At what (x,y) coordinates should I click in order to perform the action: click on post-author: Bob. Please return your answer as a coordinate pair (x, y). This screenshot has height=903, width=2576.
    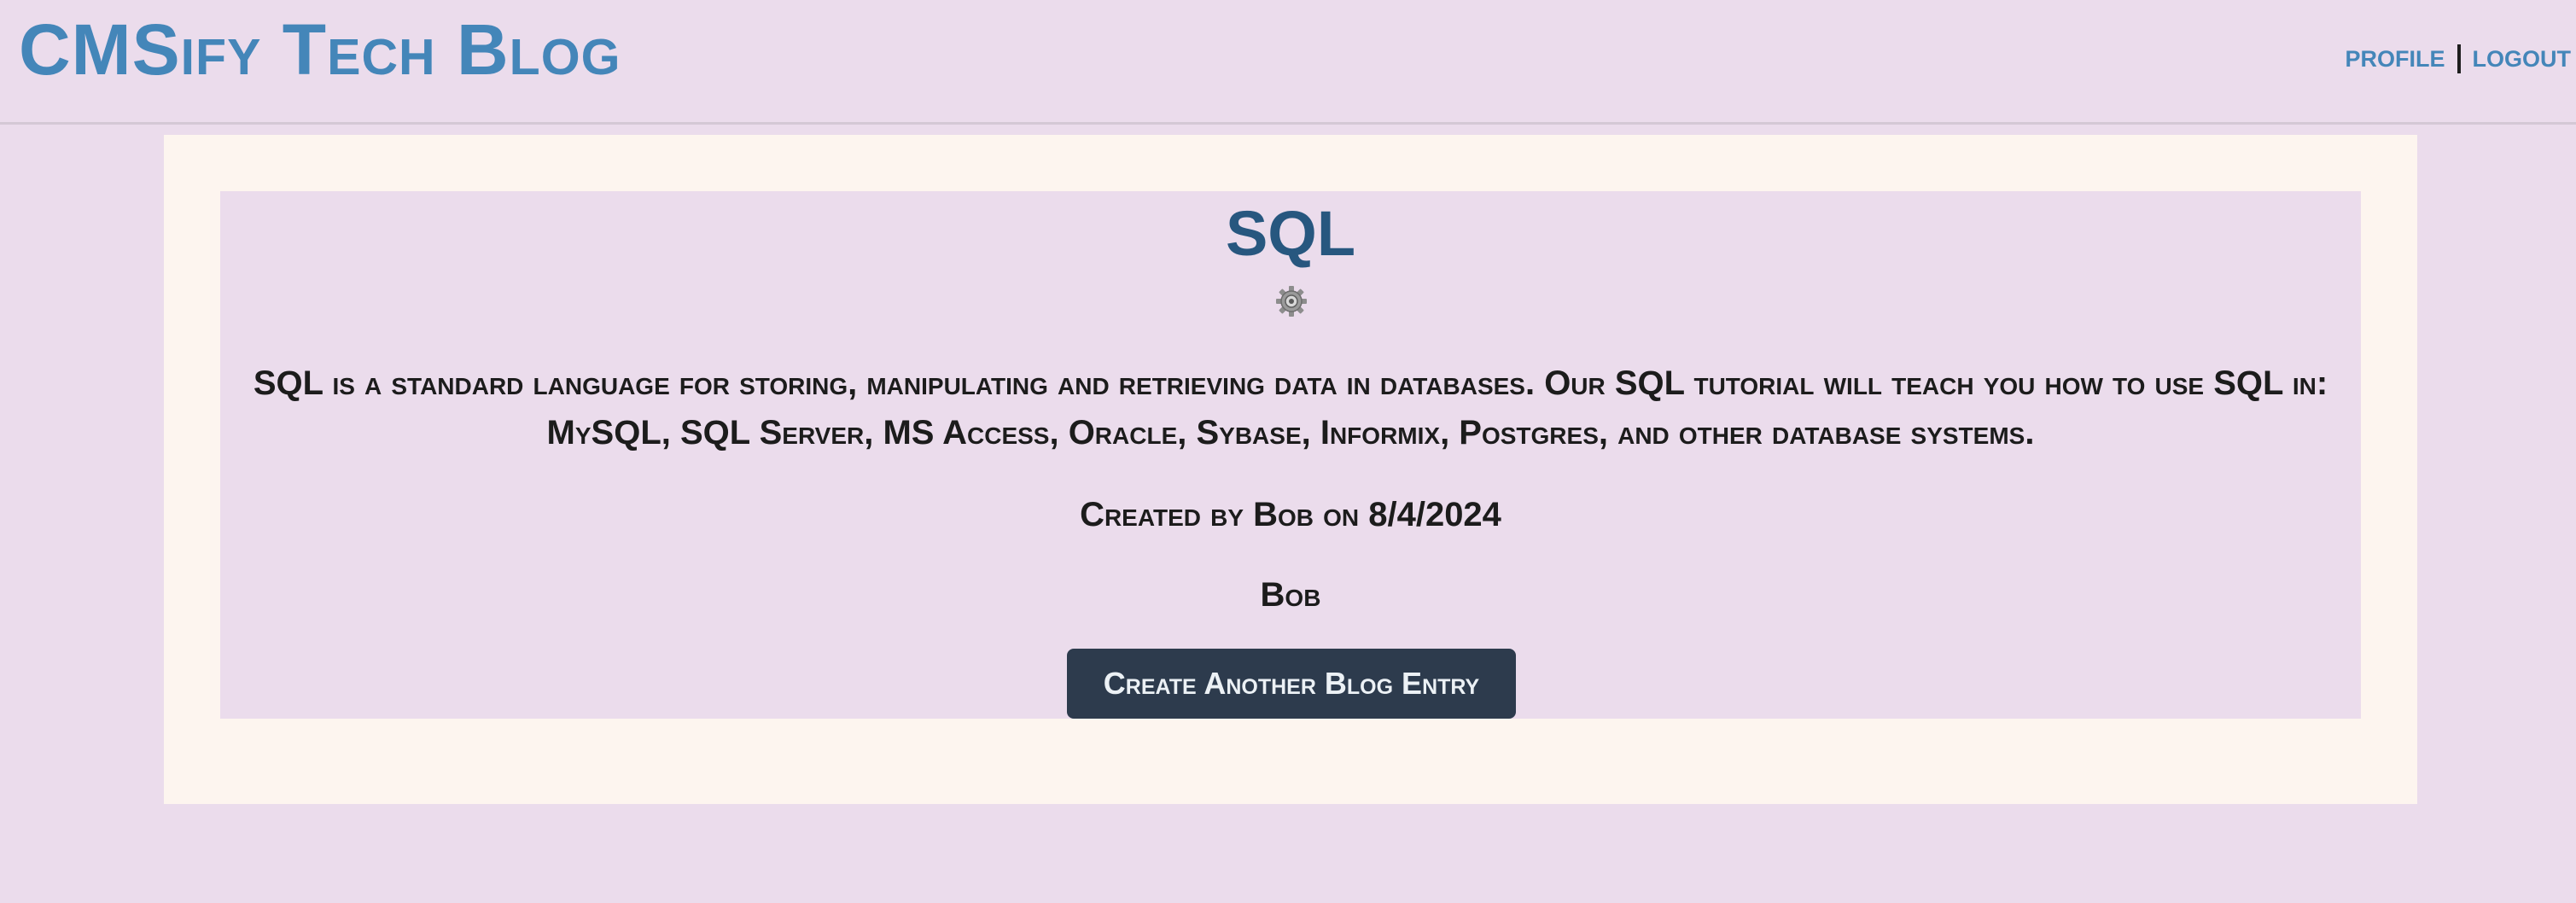
    Looking at the image, I should click on (1290, 595).